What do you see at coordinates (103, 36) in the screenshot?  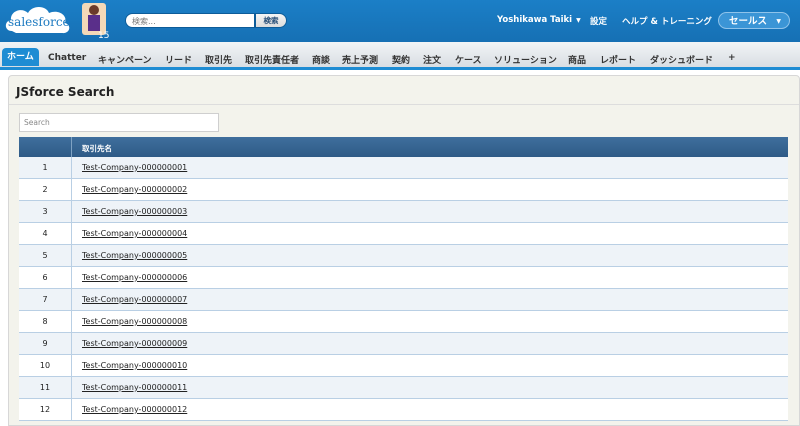 I see `logo-badge: 15` at bounding box center [103, 36].